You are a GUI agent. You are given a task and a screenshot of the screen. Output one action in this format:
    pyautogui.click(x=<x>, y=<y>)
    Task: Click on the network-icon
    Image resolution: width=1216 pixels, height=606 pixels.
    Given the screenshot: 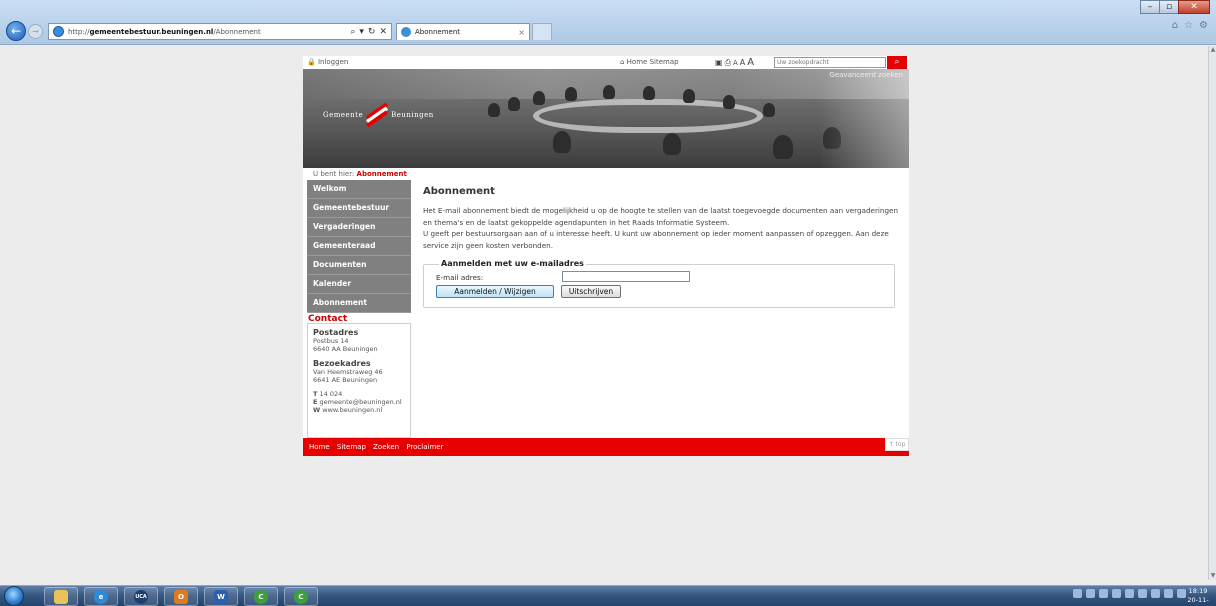 What is the action you would take?
    pyautogui.click(x=1168, y=593)
    